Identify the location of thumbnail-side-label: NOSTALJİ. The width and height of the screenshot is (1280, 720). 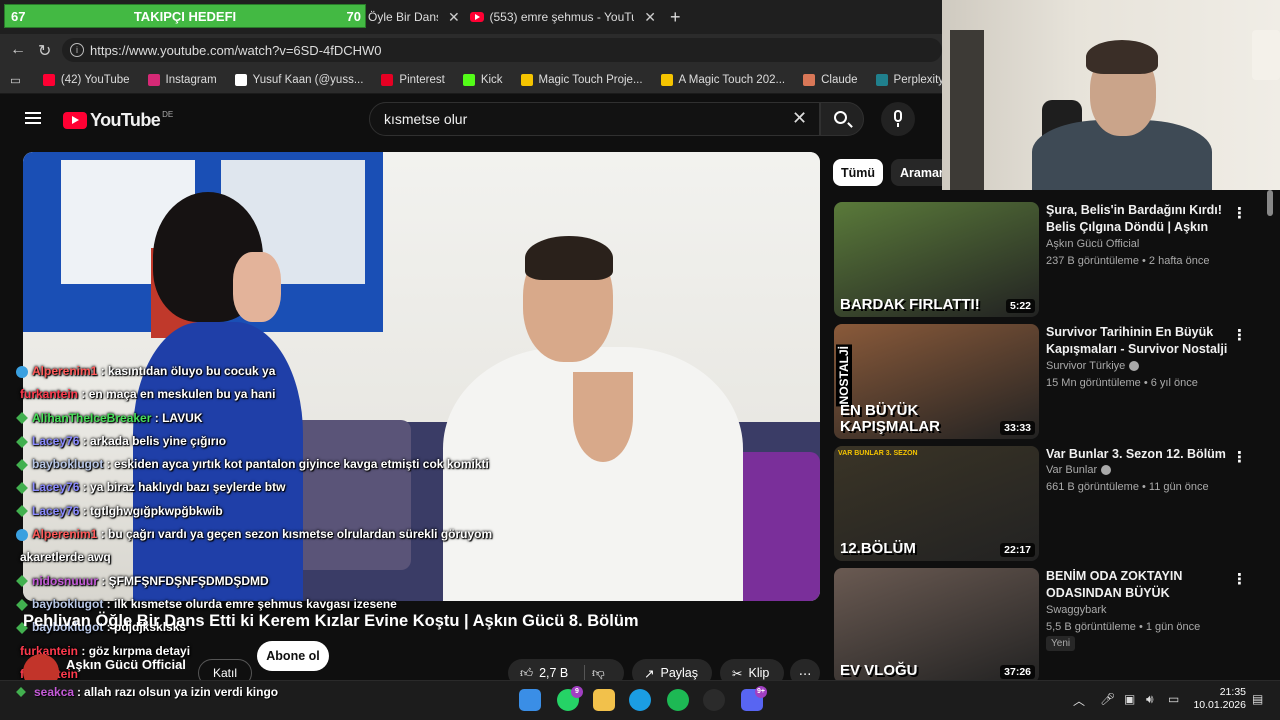
(844, 375).